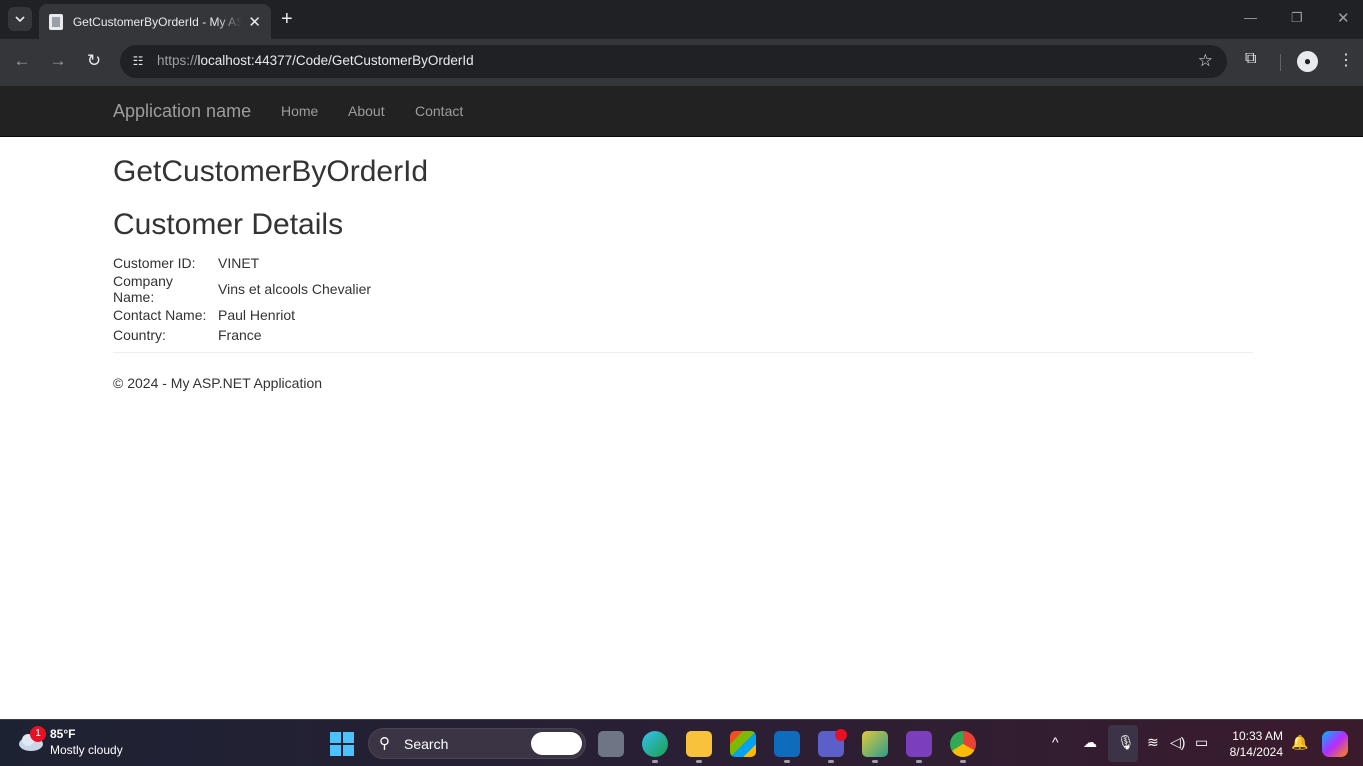  What do you see at coordinates (366, 111) in the screenshot?
I see `nav-about-link: About` at bounding box center [366, 111].